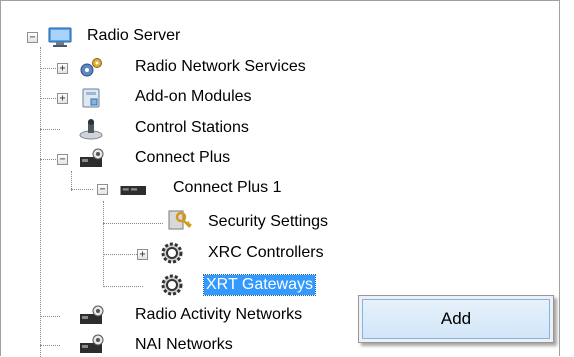 This screenshot has width=574, height=357. I want to click on server-icon, so click(60, 37).